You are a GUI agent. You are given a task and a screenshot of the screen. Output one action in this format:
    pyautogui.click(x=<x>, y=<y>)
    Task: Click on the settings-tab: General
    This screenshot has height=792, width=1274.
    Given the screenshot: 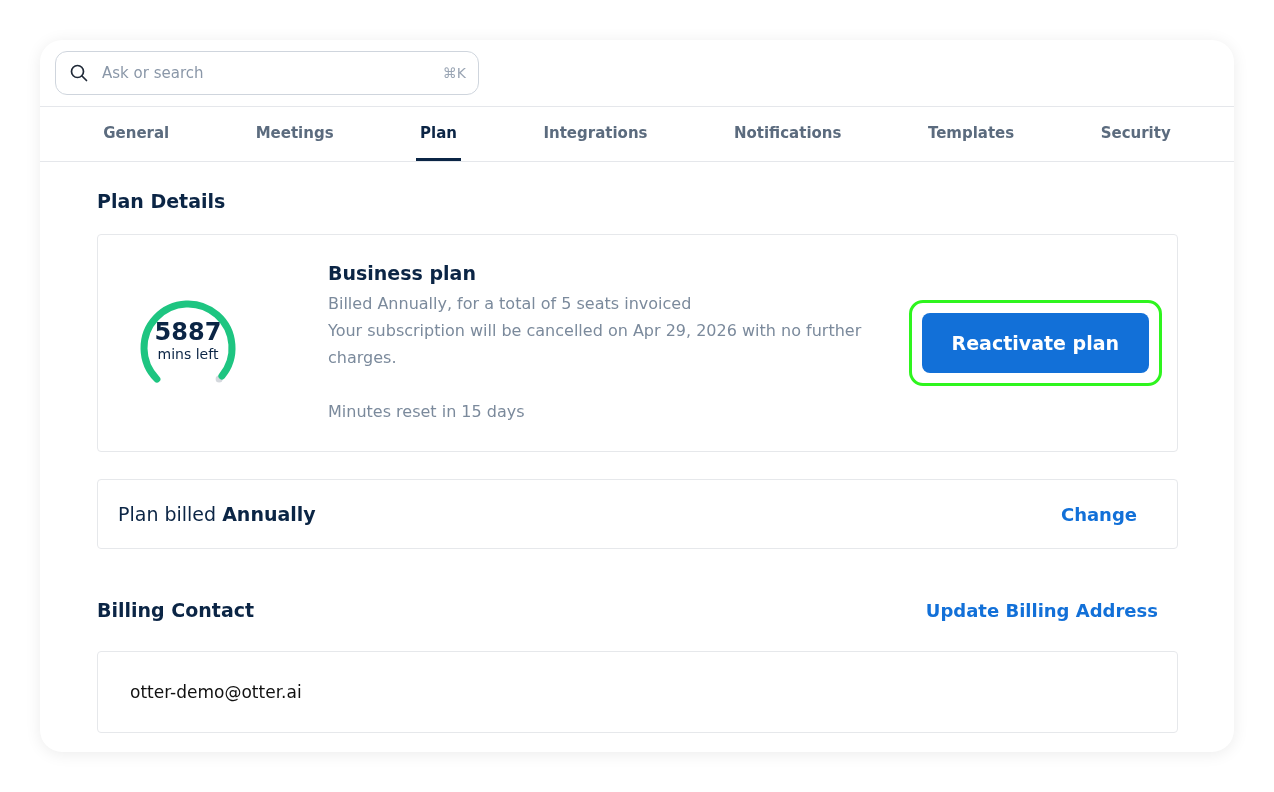 What is the action you would take?
    pyautogui.click(x=136, y=134)
    